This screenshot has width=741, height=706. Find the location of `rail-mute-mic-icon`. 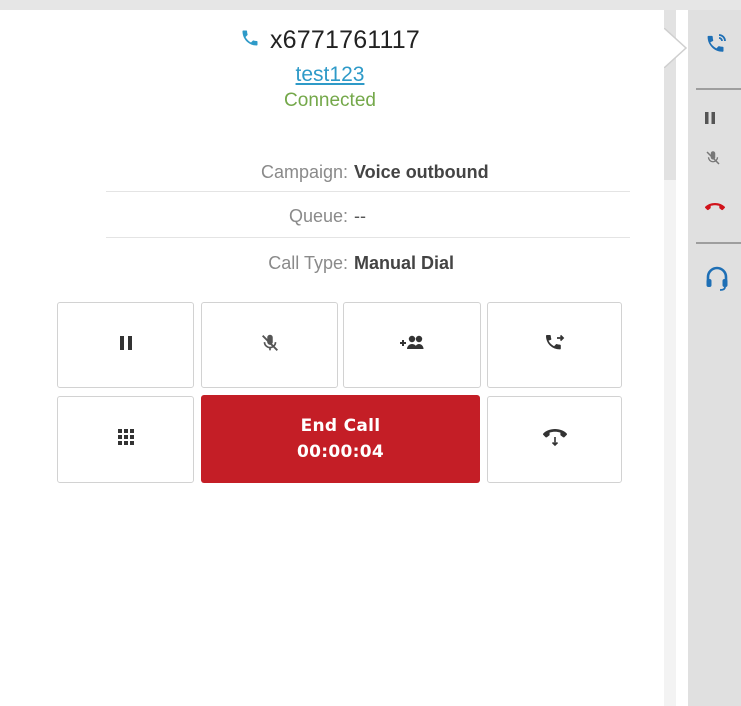

rail-mute-mic-icon is located at coordinates (719, 158).